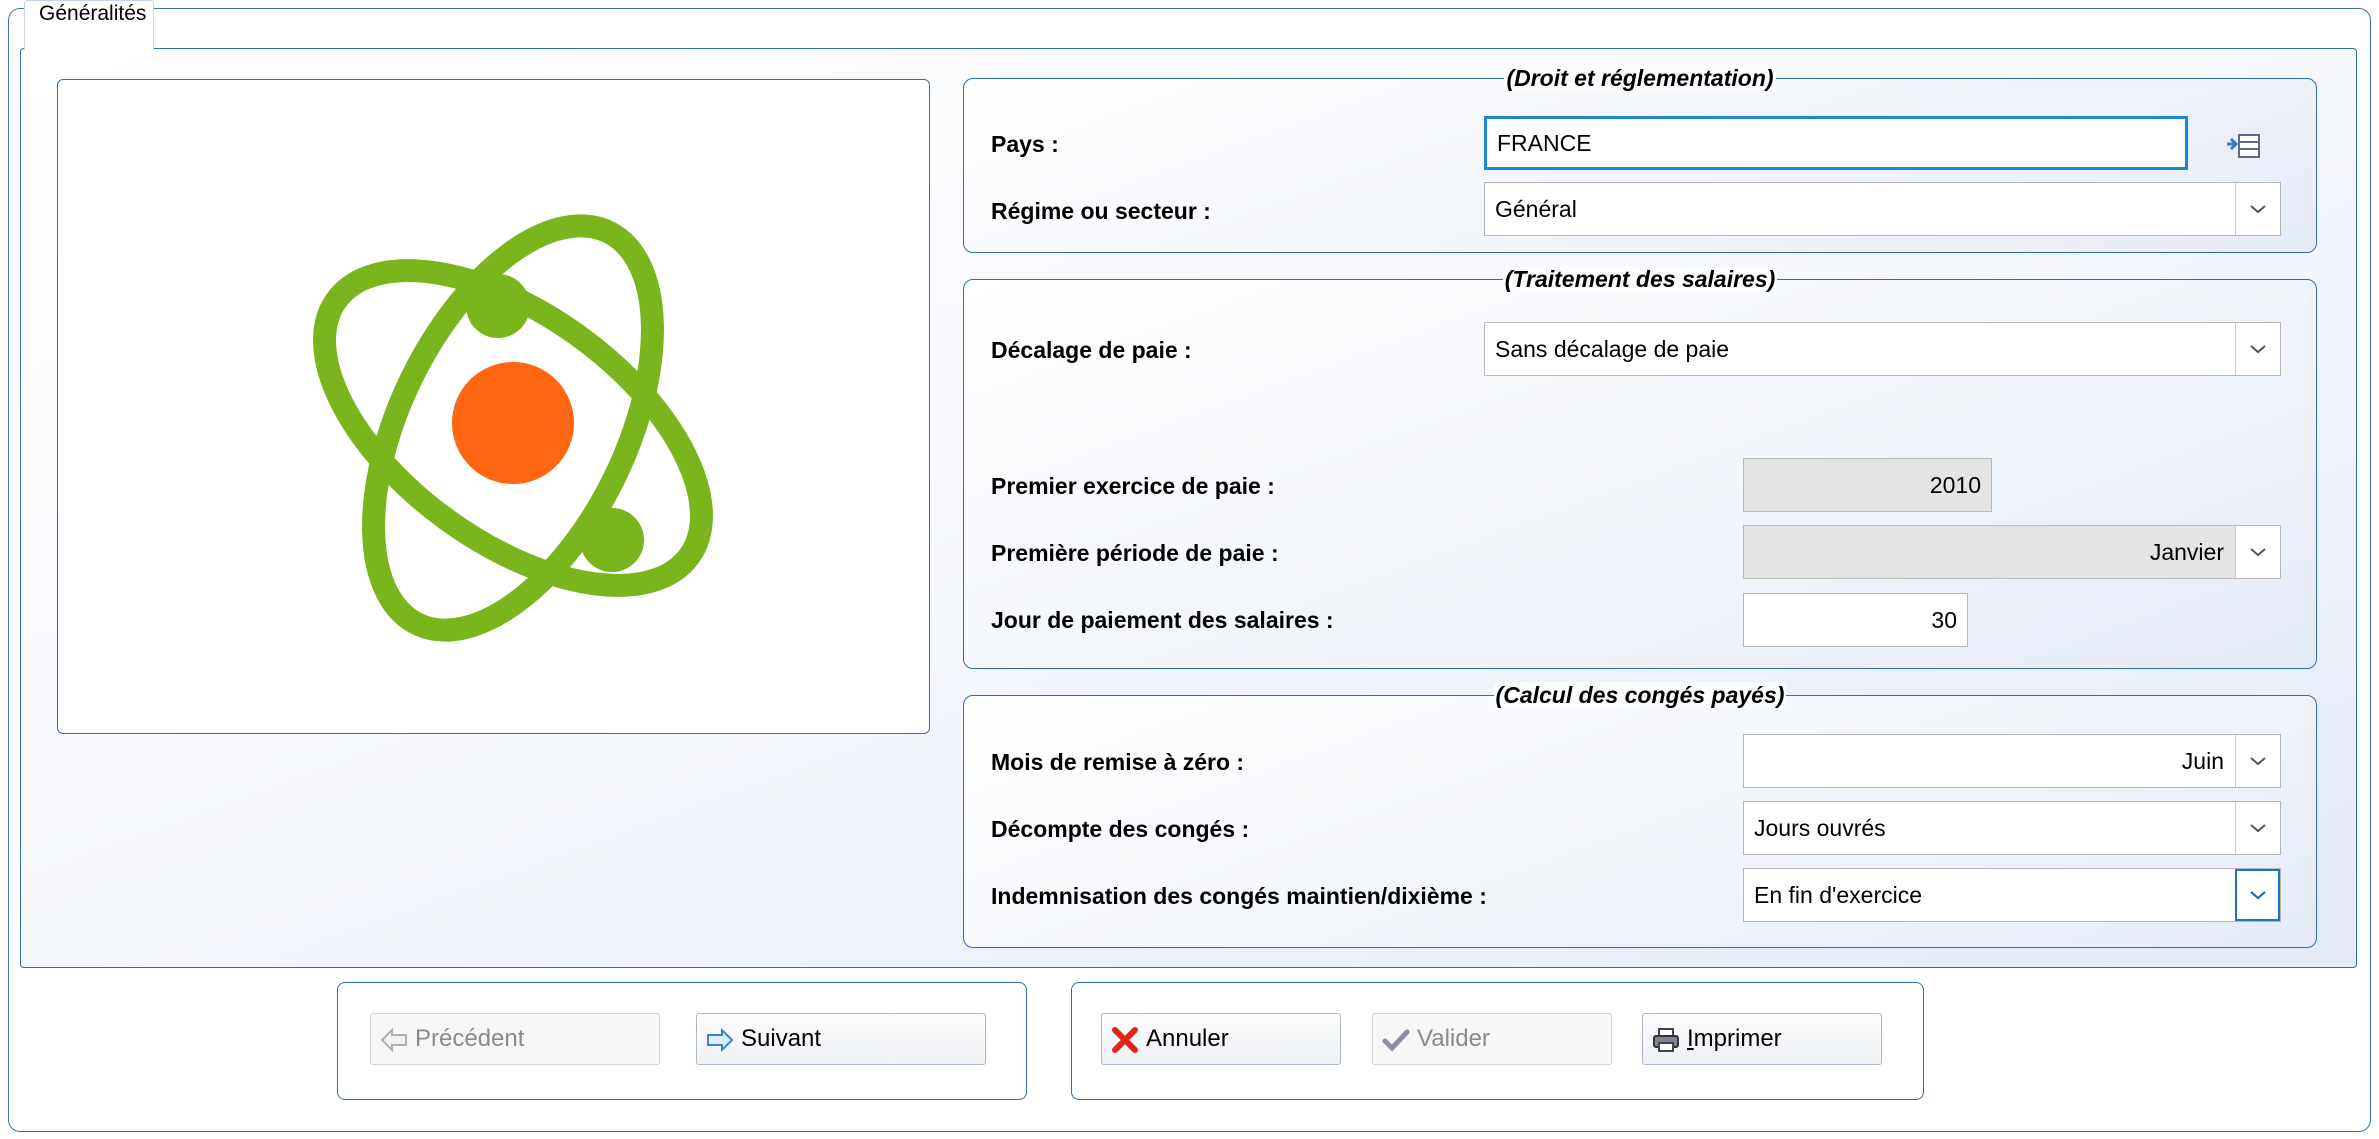  What do you see at coordinates (1838, 895) in the screenshot?
I see `indemnisation-value: En fin d'exercice` at bounding box center [1838, 895].